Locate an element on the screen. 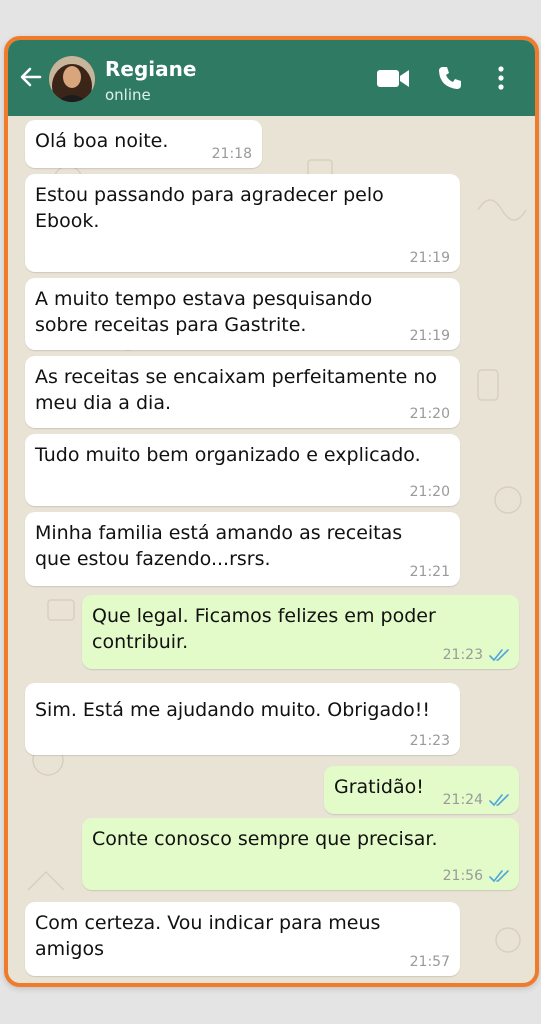  message-text: Gratidão! is located at coordinates (379, 787).